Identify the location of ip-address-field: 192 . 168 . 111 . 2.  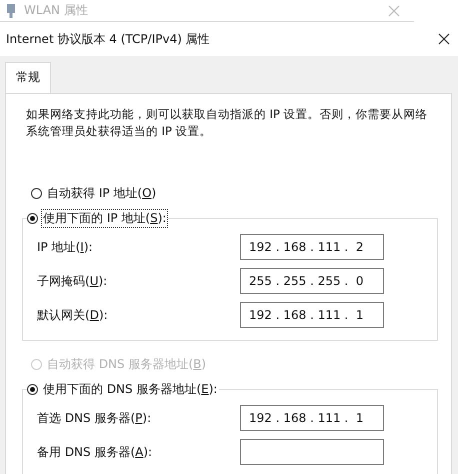
(312, 247).